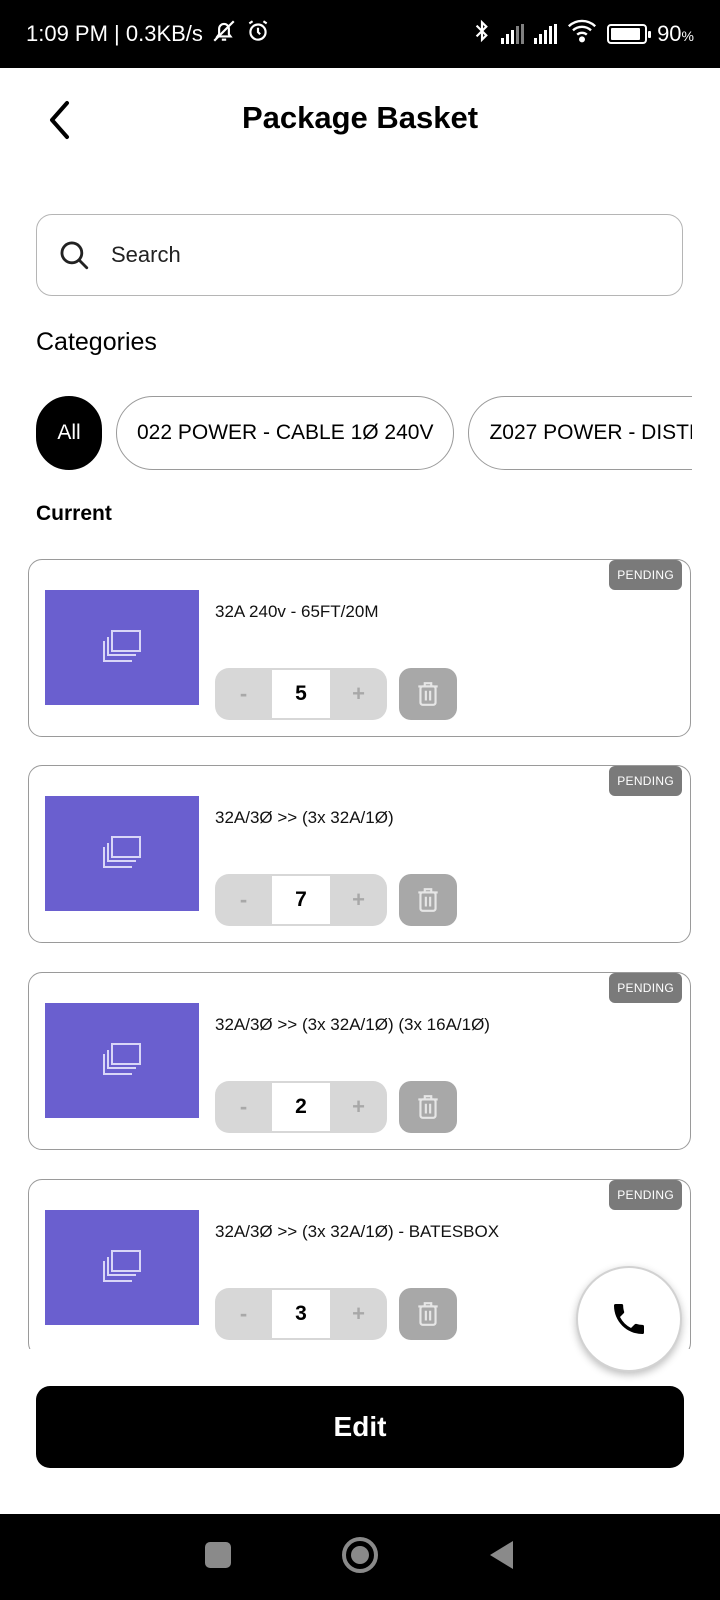 The image size is (720, 1600). I want to click on system-nav-bar, so click(360, 1557).